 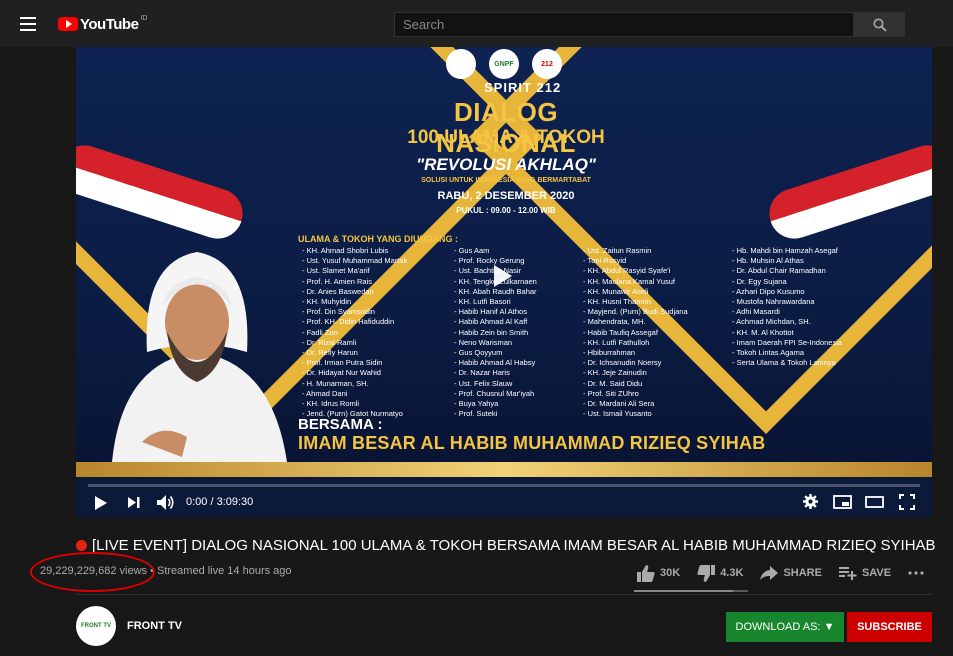 What do you see at coordinates (102, 24) in the screenshot?
I see `youtube-logo: YouTube ID` at bounding box center [102, 24].